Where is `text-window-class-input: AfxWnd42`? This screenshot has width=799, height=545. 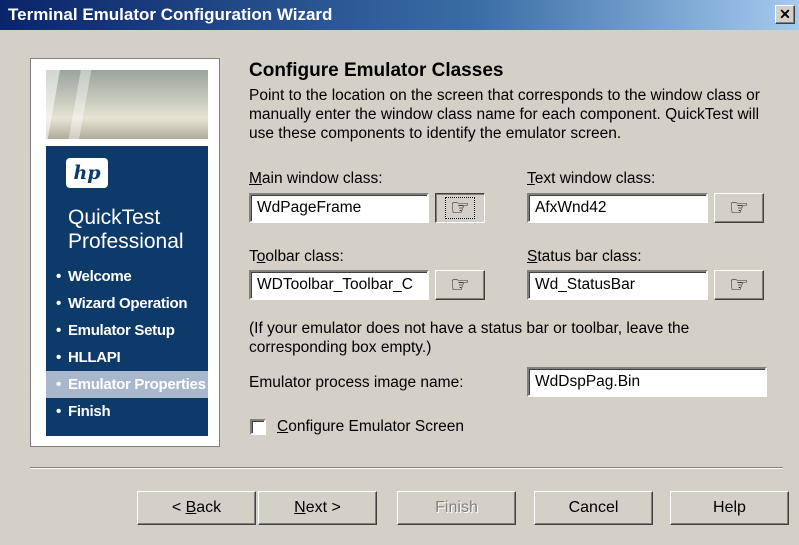 text-window-class-input: AfxWnd42 is located at coordinates (617, 208).